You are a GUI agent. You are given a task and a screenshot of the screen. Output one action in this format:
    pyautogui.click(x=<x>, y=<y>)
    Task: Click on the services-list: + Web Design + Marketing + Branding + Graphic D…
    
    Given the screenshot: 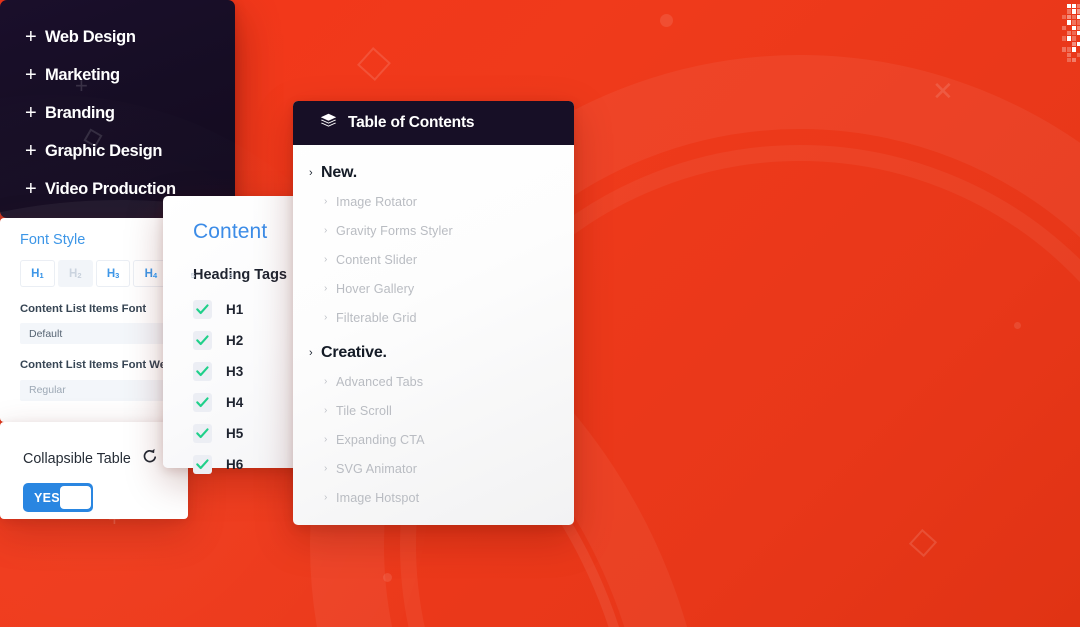 What is the action you would take?
    pyautogui.click(x=117, y=113)
    